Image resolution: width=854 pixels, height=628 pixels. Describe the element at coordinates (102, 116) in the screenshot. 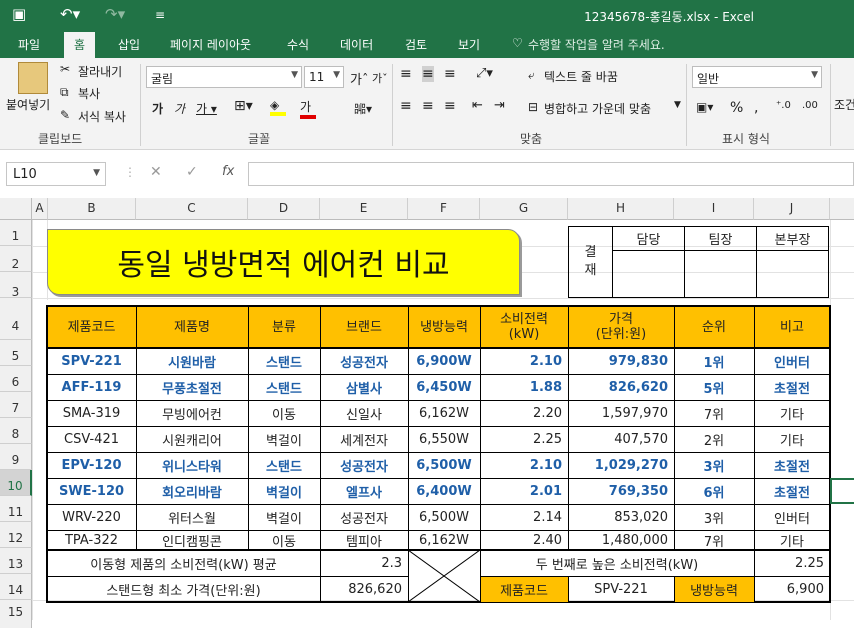

I see `format-painter-button: 서식 복사` at that location.